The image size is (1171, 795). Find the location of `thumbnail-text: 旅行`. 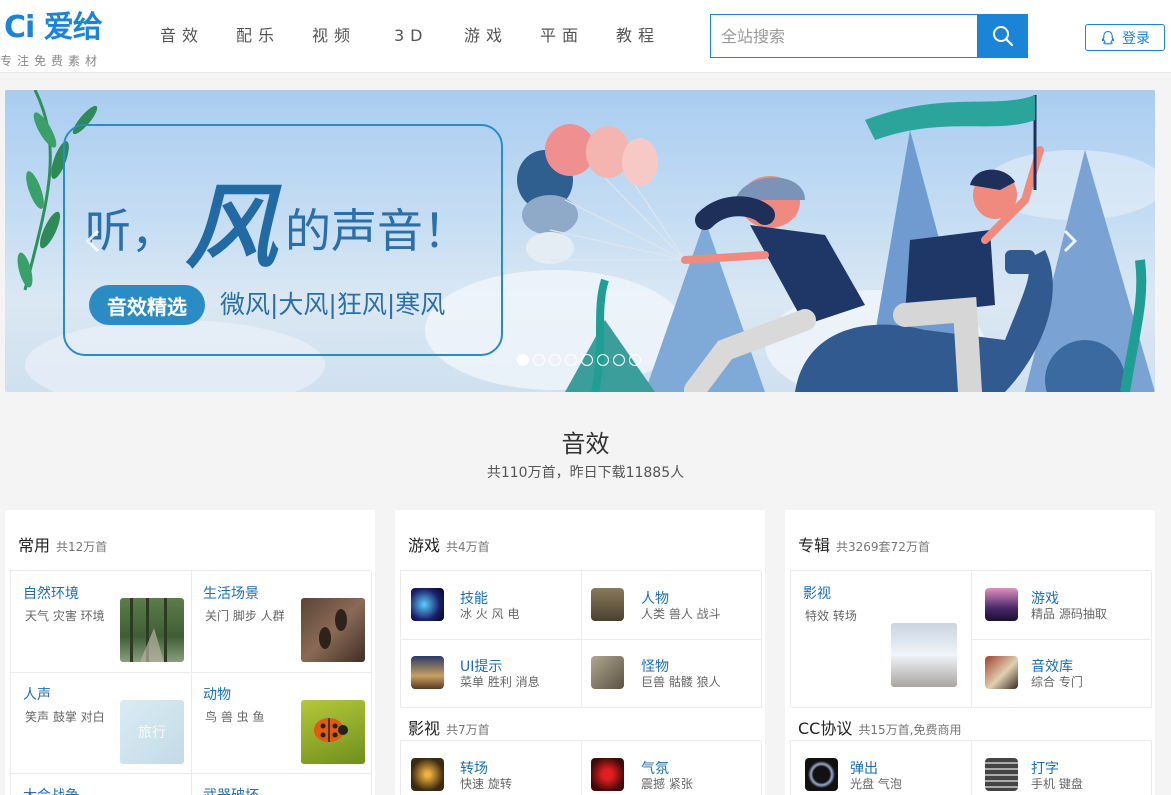

thumbnail-text: 旅行 is located at coordinates (152, 733).